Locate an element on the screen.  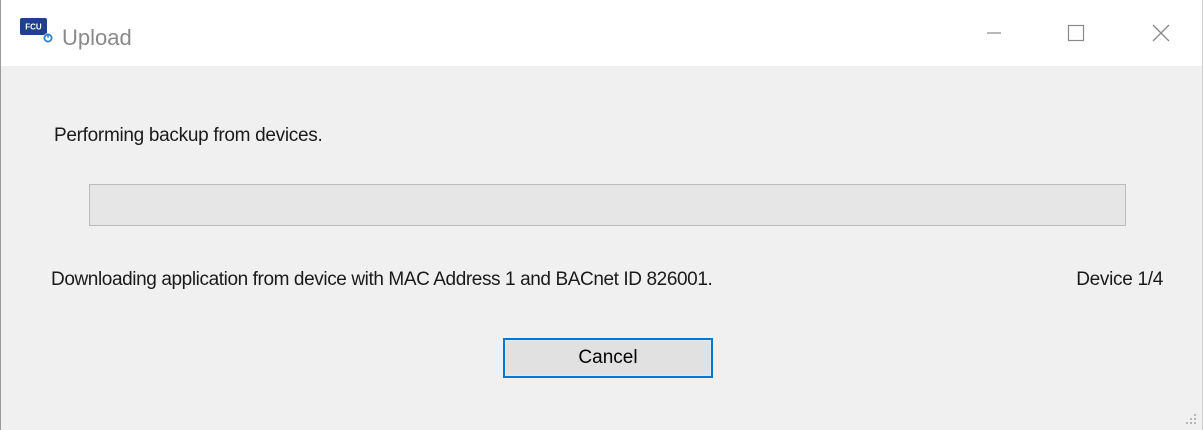
cancel-button: Cancel is located at coordinates (608, 358).